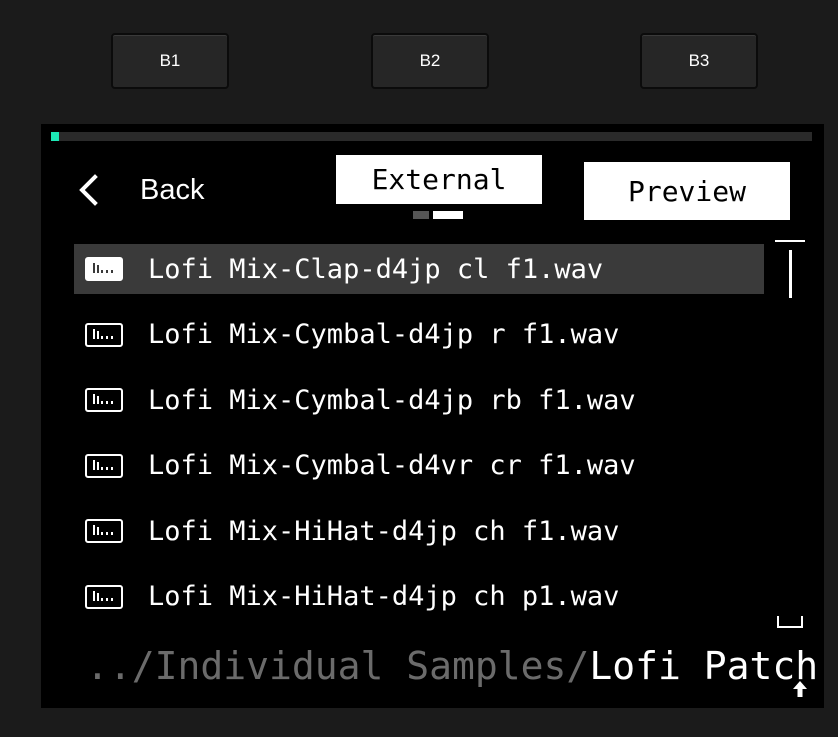  What do you see at coordinates (376, 269) in the screenshot?
I see `file-name: Lofi Mix-Clap-d4jp cl f1.wav` at bounding box center [376, 269].